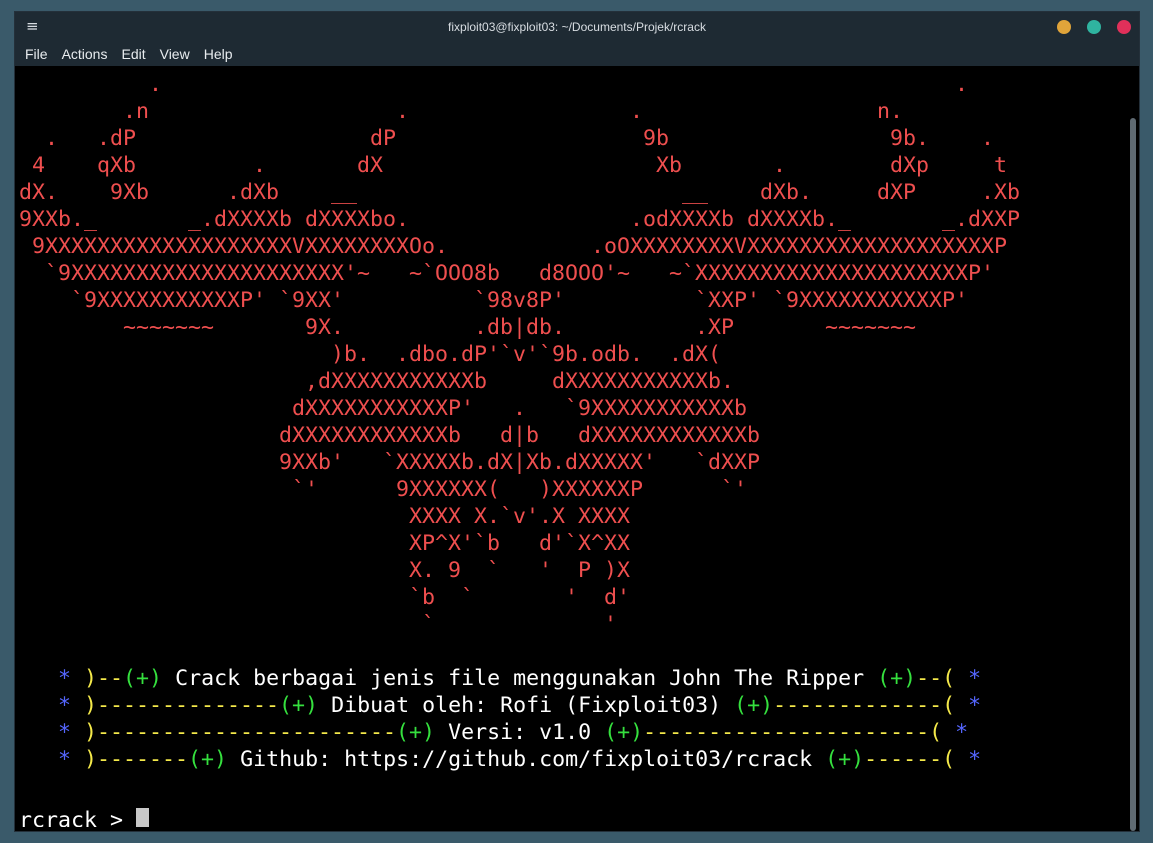 The image size is (1153, 843). Describe the element at coordinates (36, 54) in the screenshot. I see `menu-file: File` at that location.